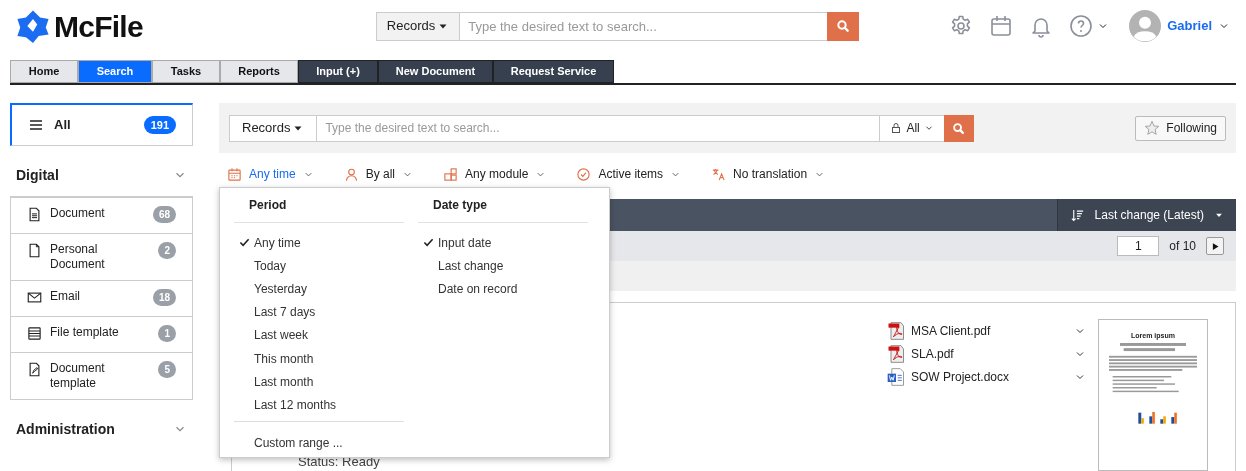 The width and height of the screenshot is (1246, 471). What do you see at coordinates (34, 297) in the screenshot?
I see `envelope-icon` at bounding box center [34, 297].